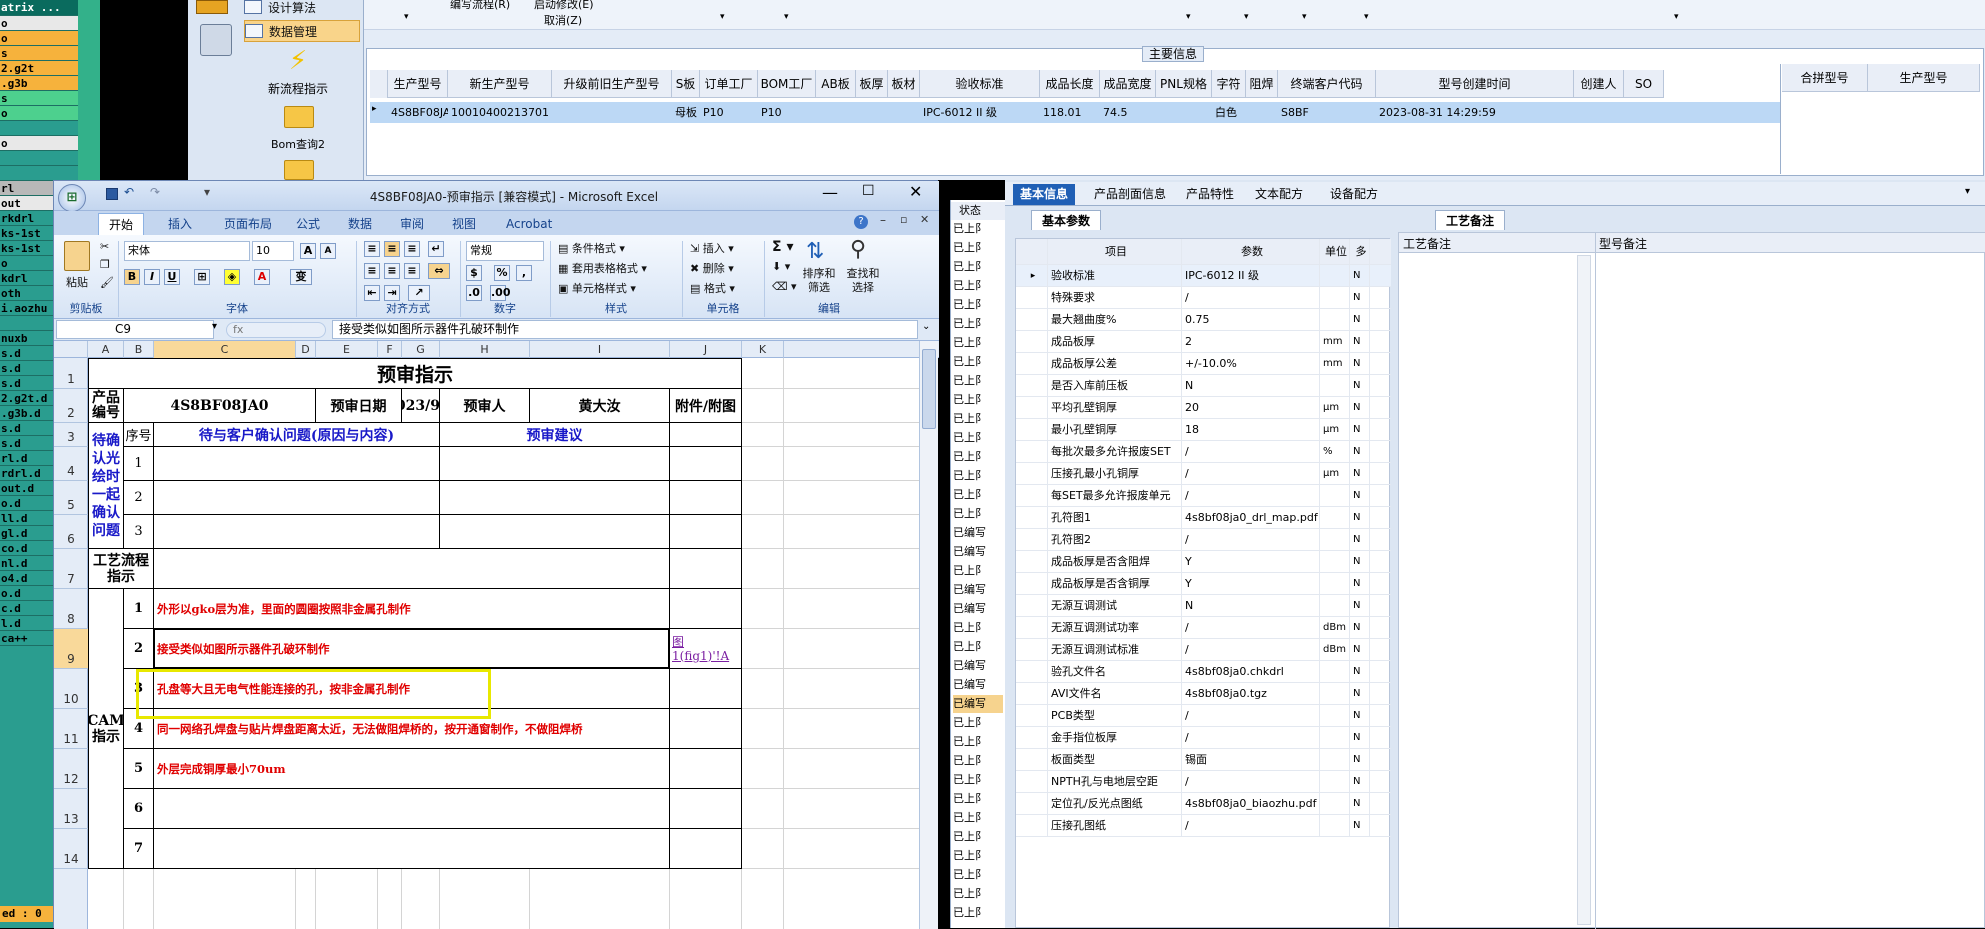 Image resolution: width=1985 pixels, height=929 pixels. I want to click on font-size-select: 10, so click(273, 251).